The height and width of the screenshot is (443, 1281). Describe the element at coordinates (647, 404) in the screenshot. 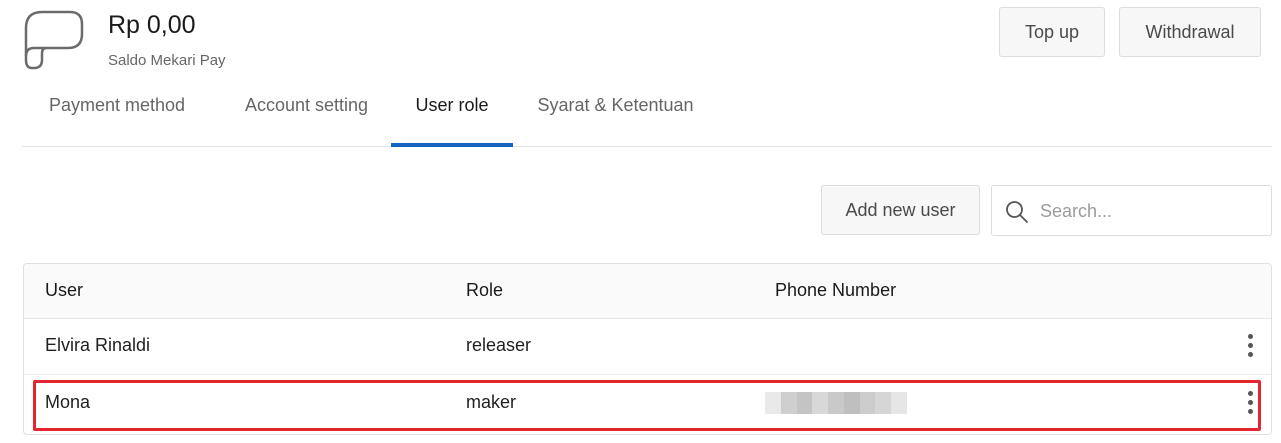

I see `table-row: Mona maker` at that location.